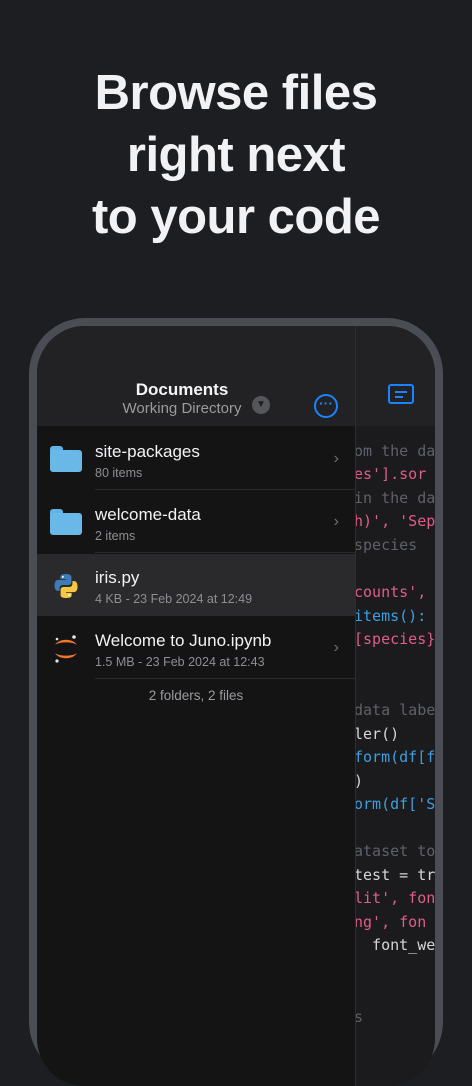 The image size is (472, 1086). I want to click on file-name: iris.py, so click(117, 577).